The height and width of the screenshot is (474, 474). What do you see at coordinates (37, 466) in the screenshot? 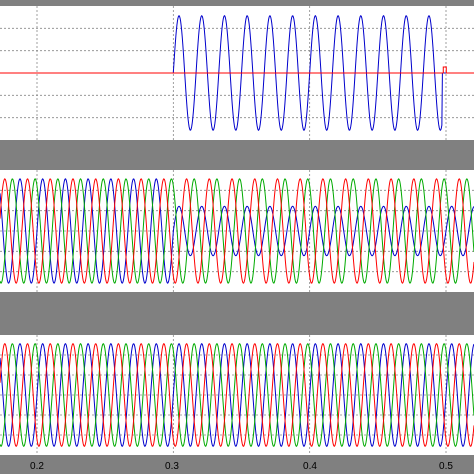
I see `x-tick-label: 0.2` at bounding box center [37, 466].